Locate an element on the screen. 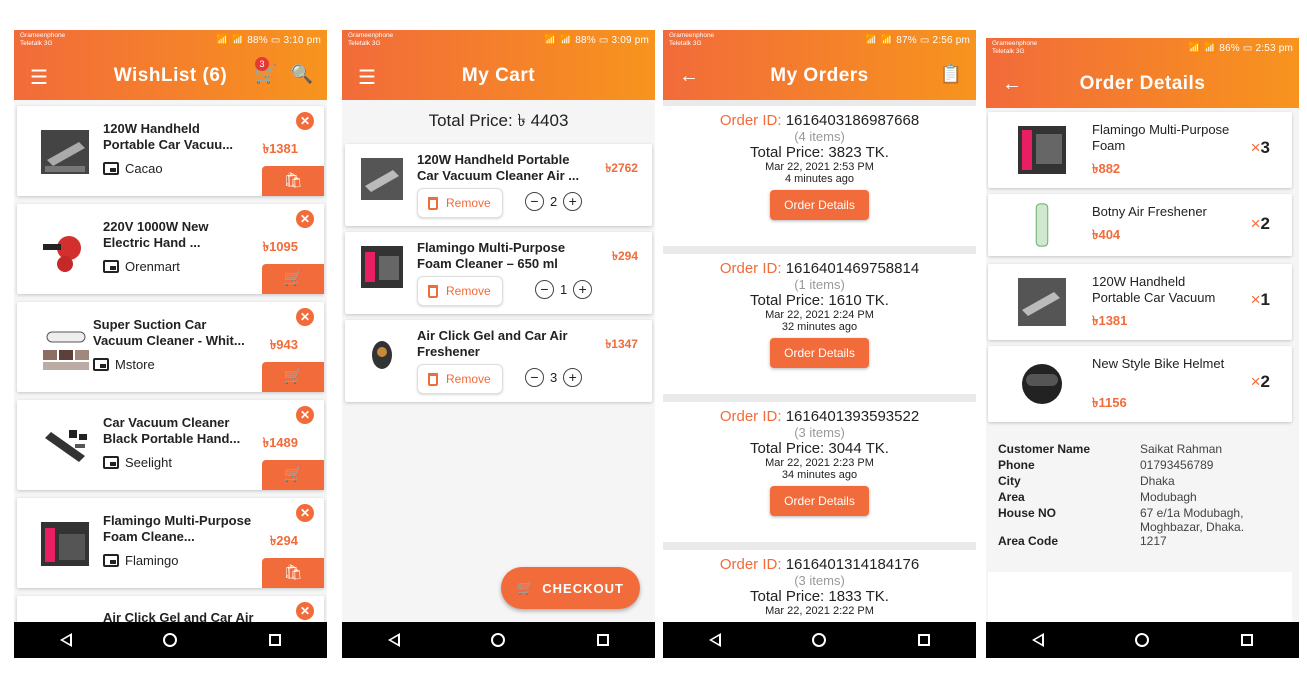  order-line-item: New Style Bike Helmet ৳1156 ×2 is located at coordinates (1140, 384).